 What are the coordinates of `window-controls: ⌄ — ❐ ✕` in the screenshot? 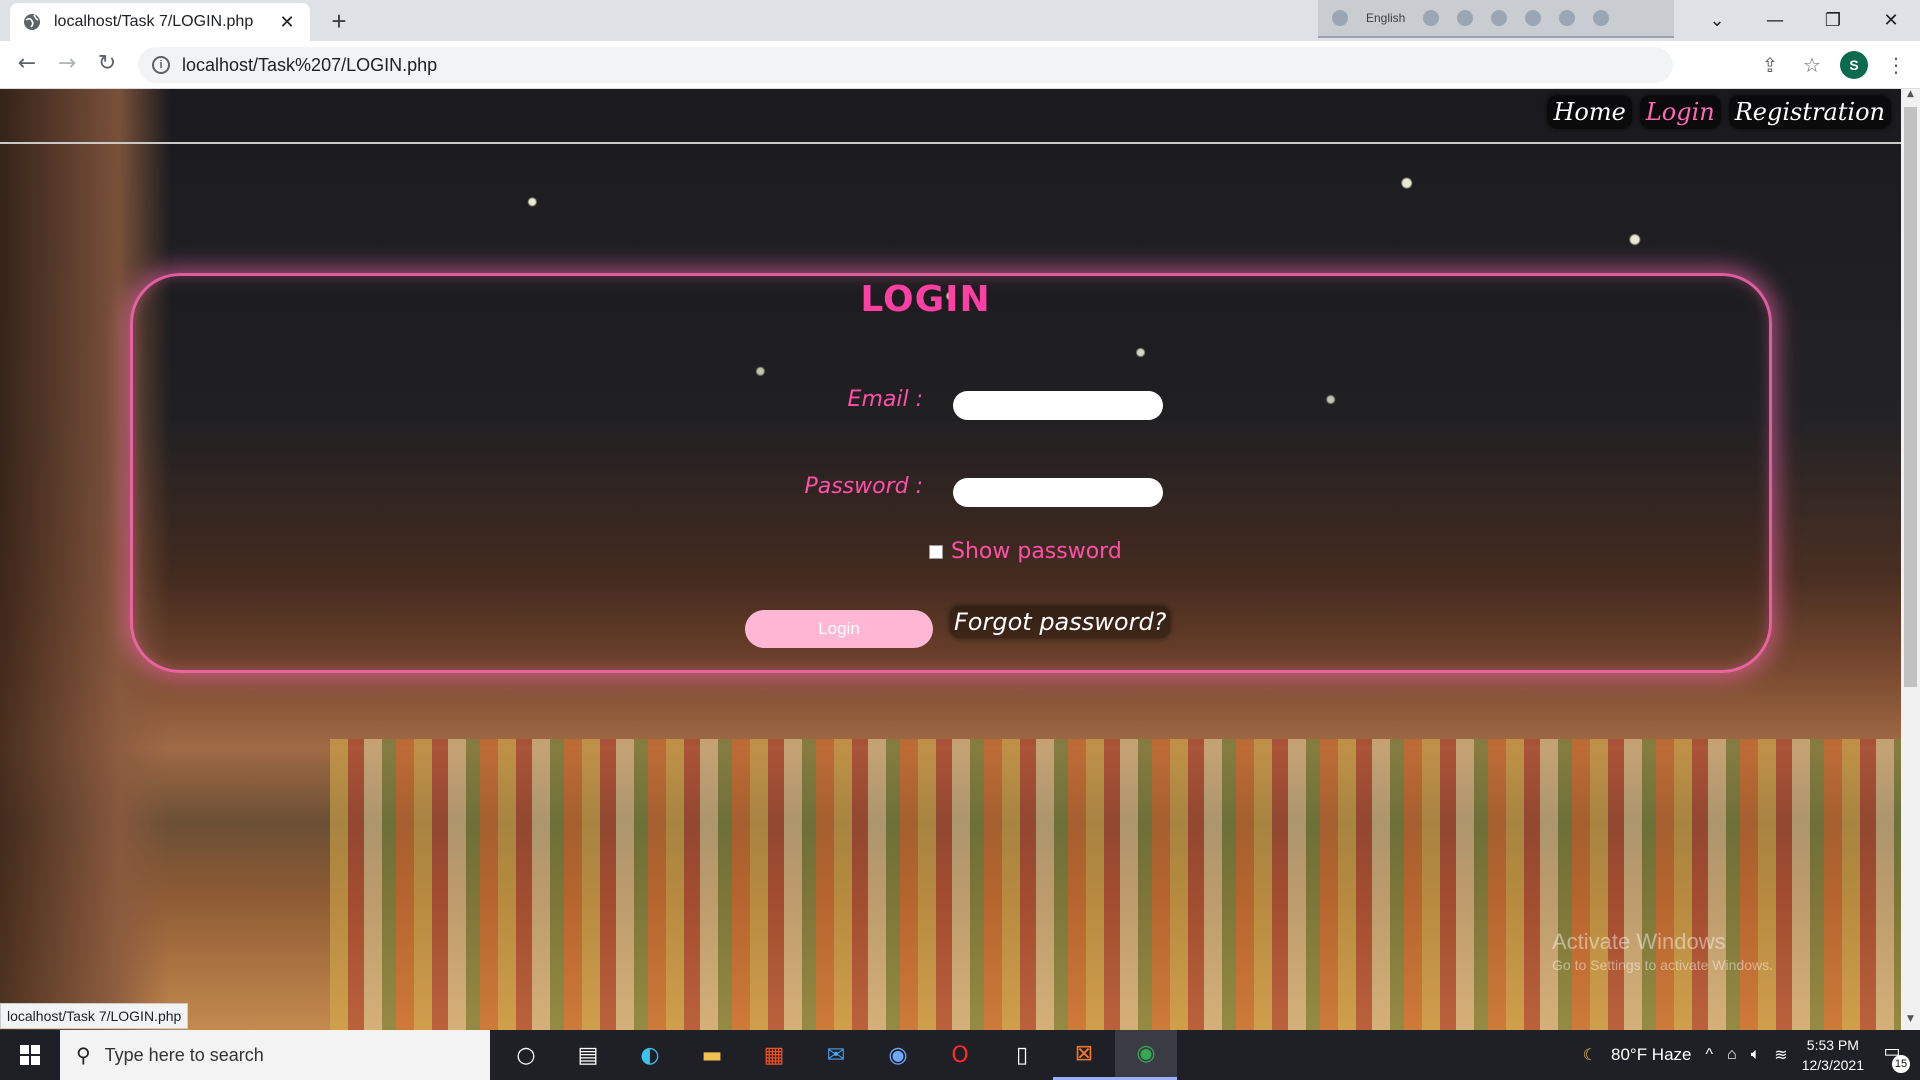 It's located at (1804, 20).